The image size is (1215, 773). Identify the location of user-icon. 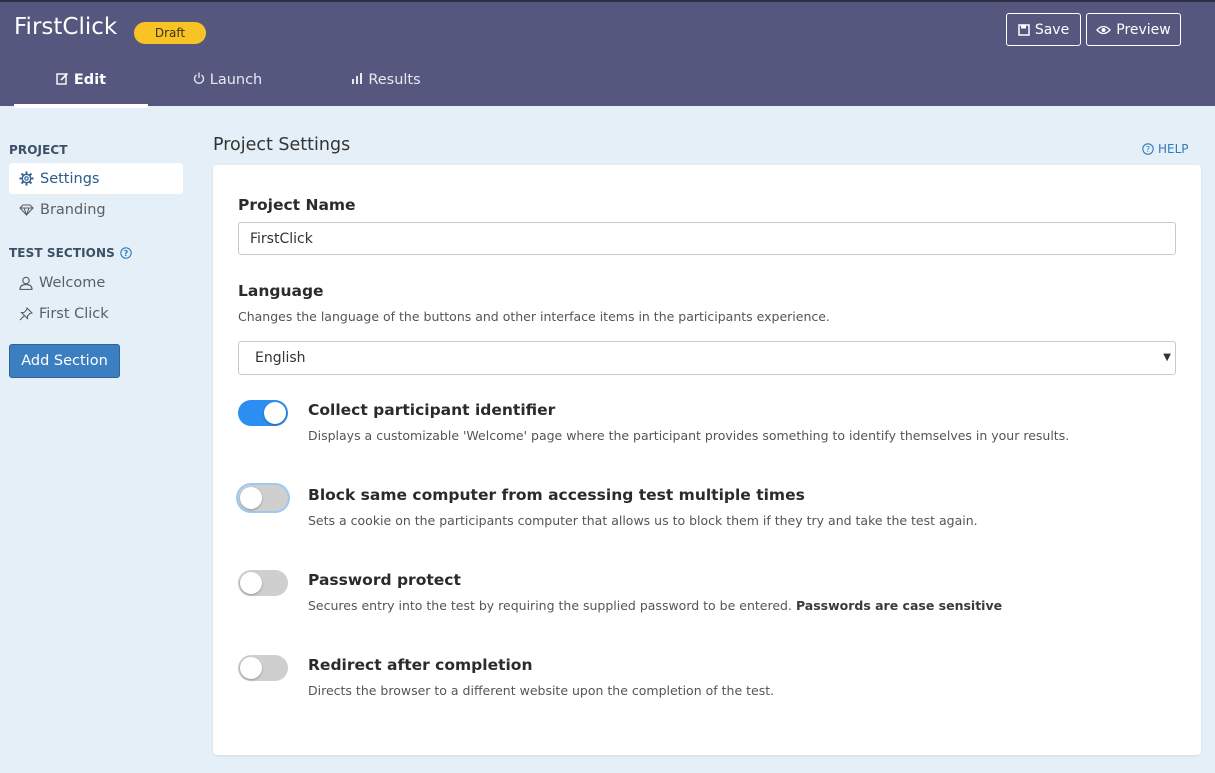
(26, 283).